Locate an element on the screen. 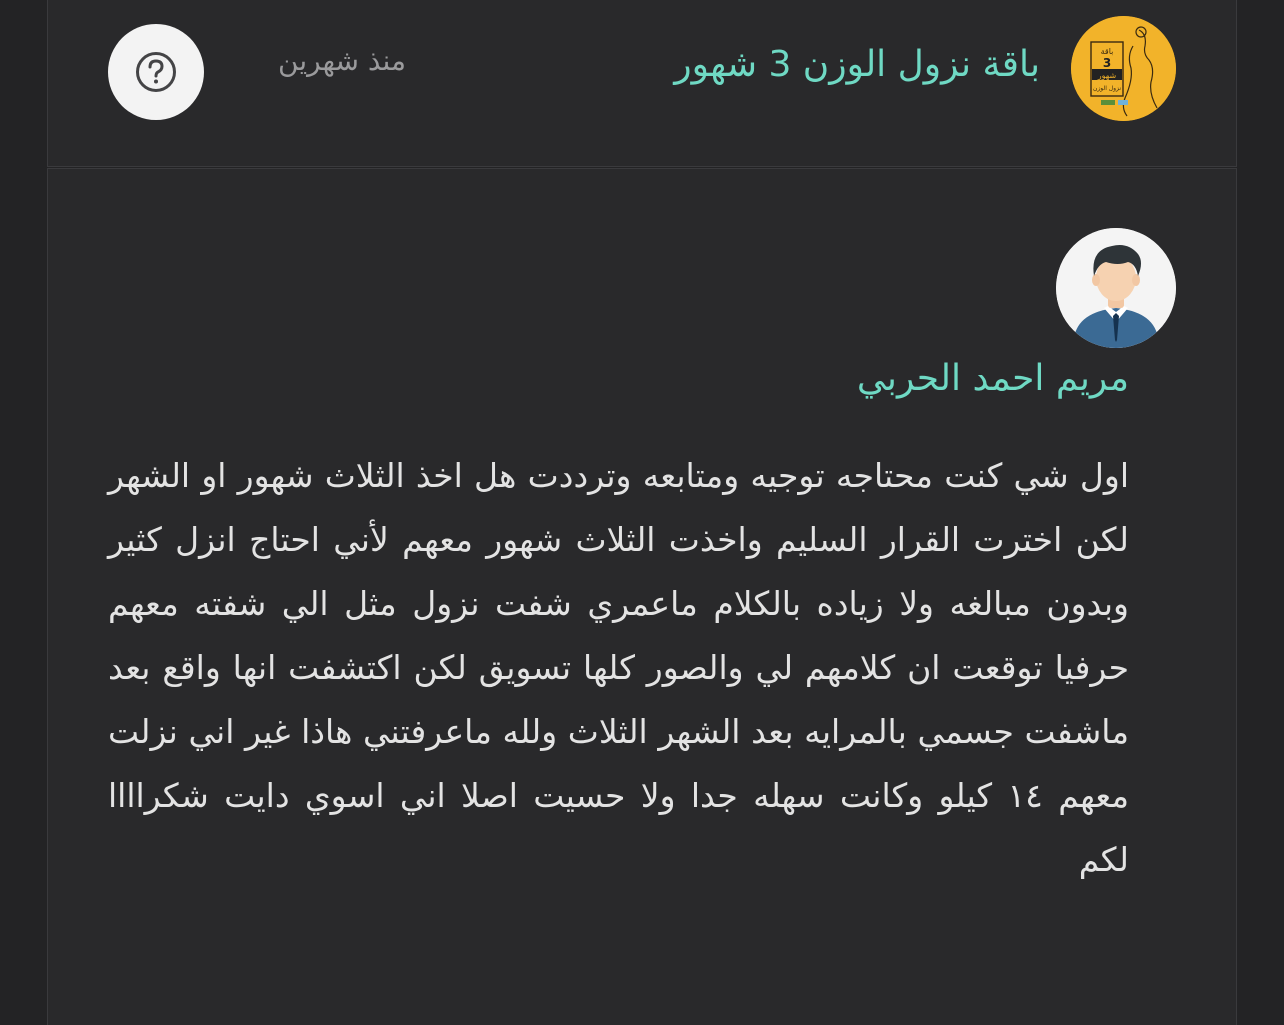 Image resolution: width=1284 pixels, height=1025 pixels. user-avatar-icon is located at coordinates (1116, 288).